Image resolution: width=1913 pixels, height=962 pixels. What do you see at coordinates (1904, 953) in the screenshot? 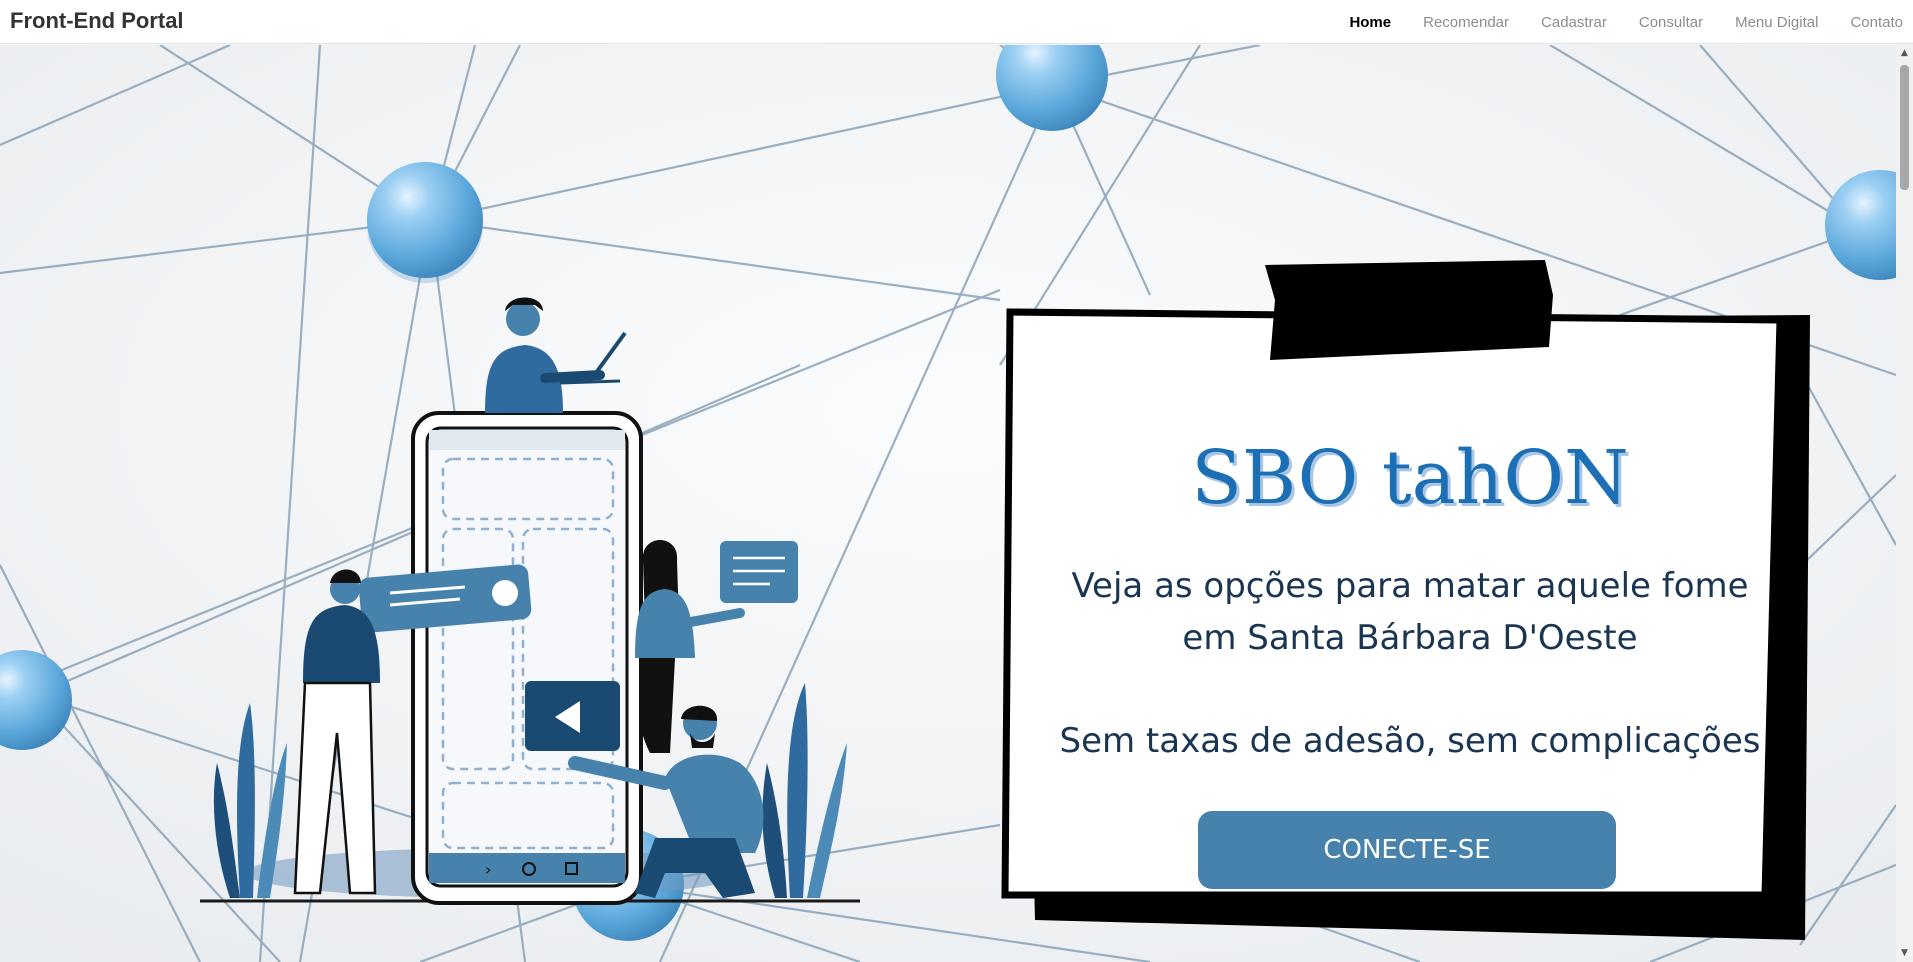
I see `scroll-down-icon: ▼` at bounding box center [1904, 953].